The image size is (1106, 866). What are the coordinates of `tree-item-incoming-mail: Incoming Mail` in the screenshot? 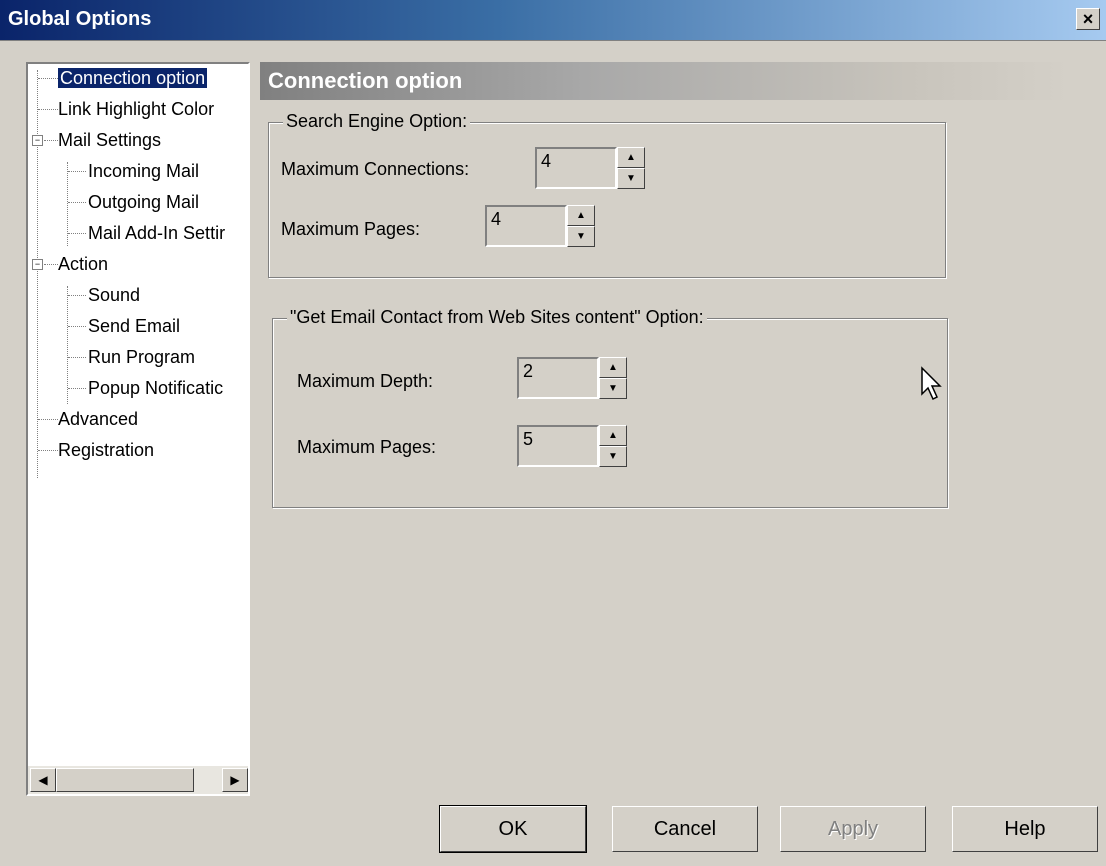 It's located at (143, 171).